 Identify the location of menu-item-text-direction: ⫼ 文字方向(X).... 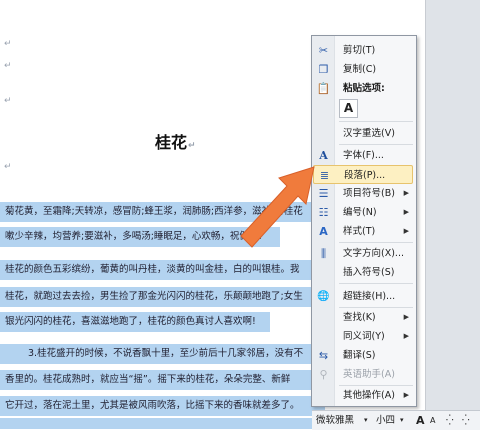
(363, 253).